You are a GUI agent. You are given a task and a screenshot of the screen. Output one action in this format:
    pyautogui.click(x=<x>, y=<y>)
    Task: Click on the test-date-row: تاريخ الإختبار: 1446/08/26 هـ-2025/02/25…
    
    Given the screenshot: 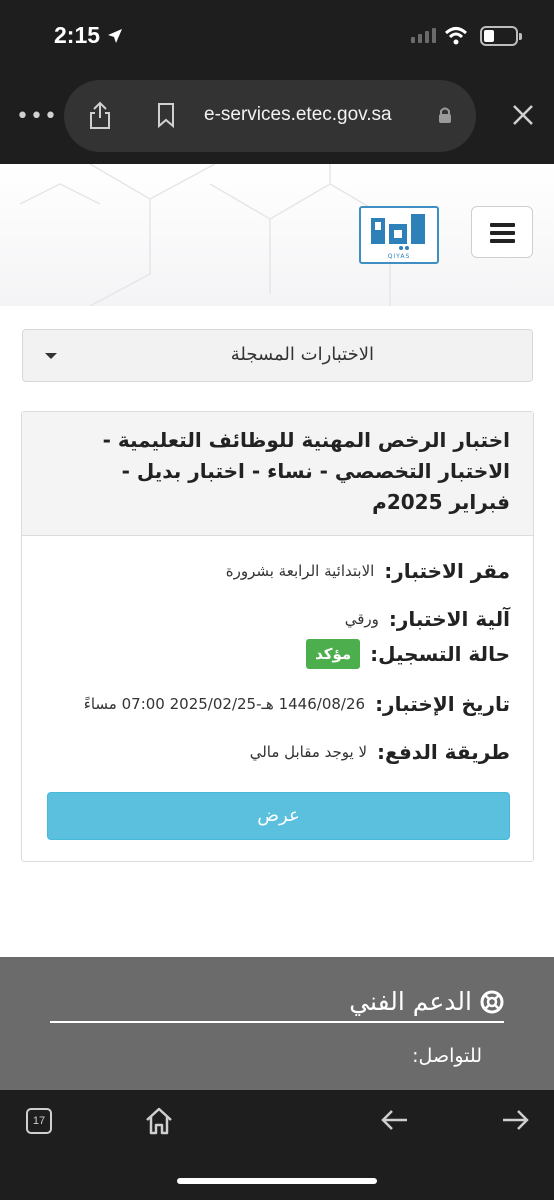 What is the action you would take?
    pyautogui.click(x=297, y=704)
    